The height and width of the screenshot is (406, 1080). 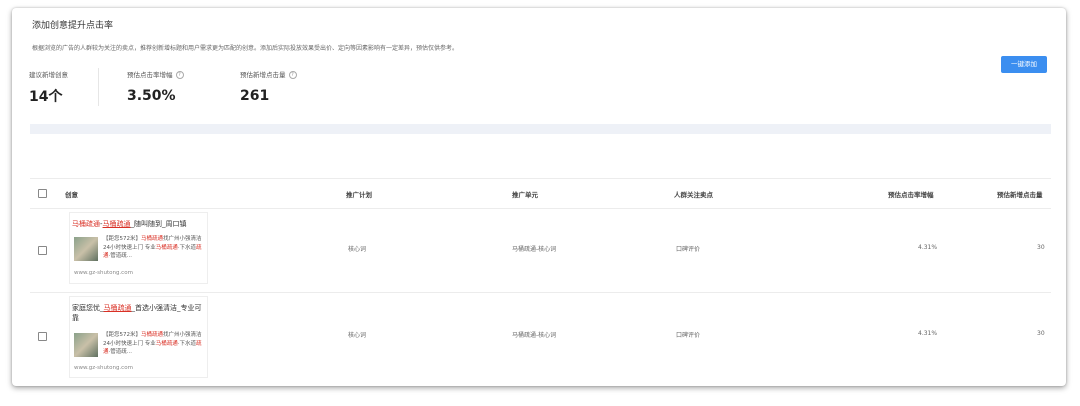 What do you see at coordinates (693, 195) in the screenshot?
I see `column-header-selling-point: 人群关注卖点` at bounding box center [693, 195].